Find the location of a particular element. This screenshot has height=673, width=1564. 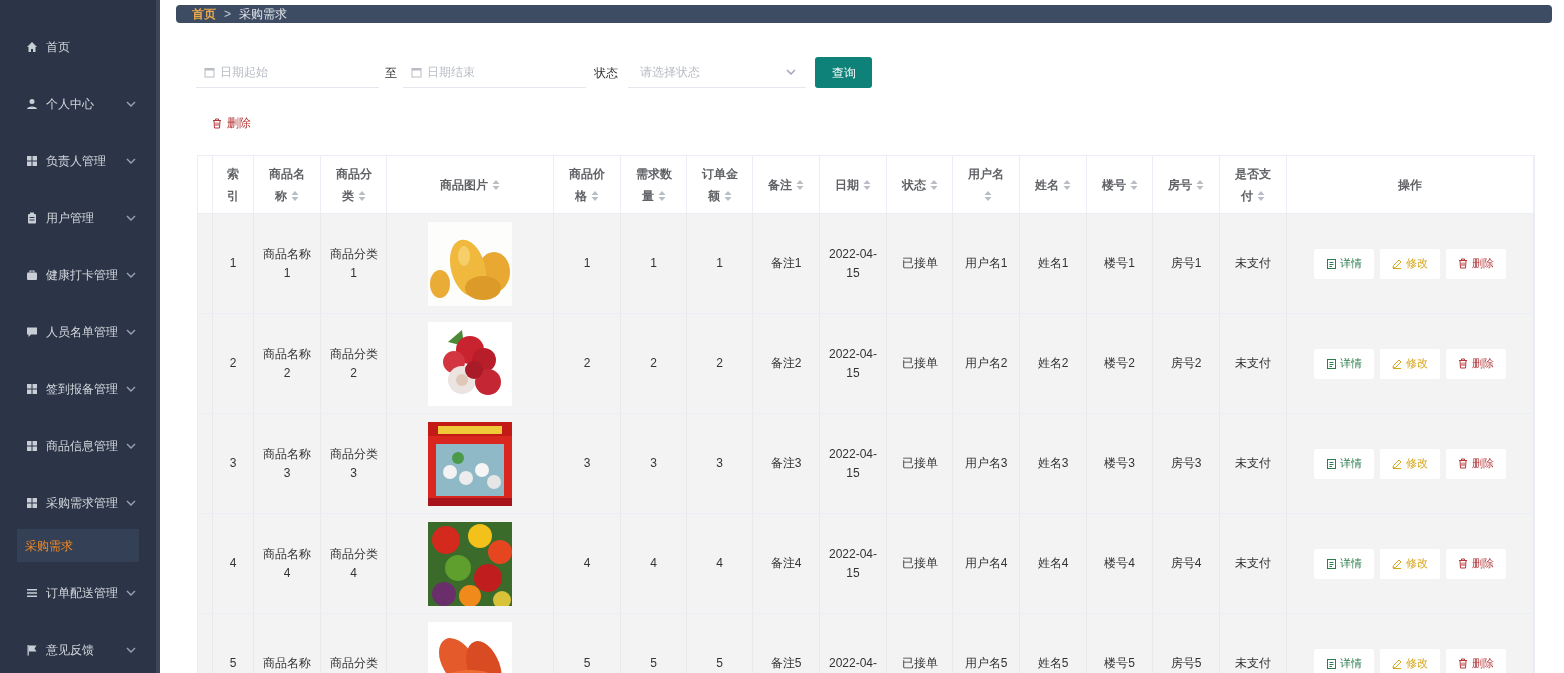

table-cell-text: 备注1 is located at coordinates (786, 263).